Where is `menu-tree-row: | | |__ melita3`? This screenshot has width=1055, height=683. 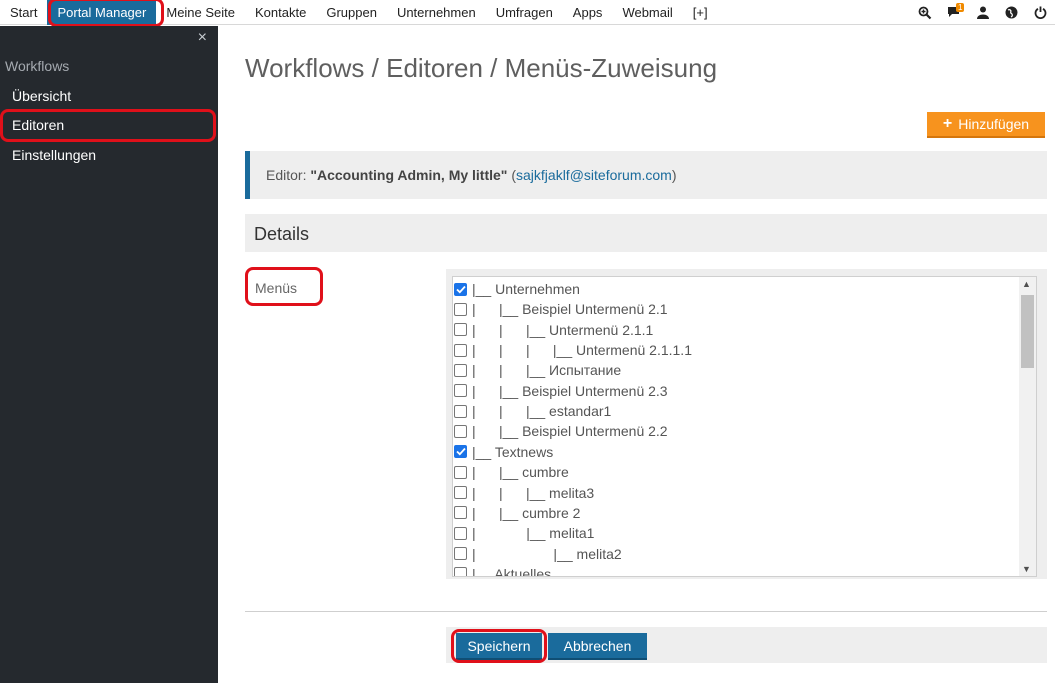
menu-tree-row: | | |__ melita3 is located at coordinates (523, 493).